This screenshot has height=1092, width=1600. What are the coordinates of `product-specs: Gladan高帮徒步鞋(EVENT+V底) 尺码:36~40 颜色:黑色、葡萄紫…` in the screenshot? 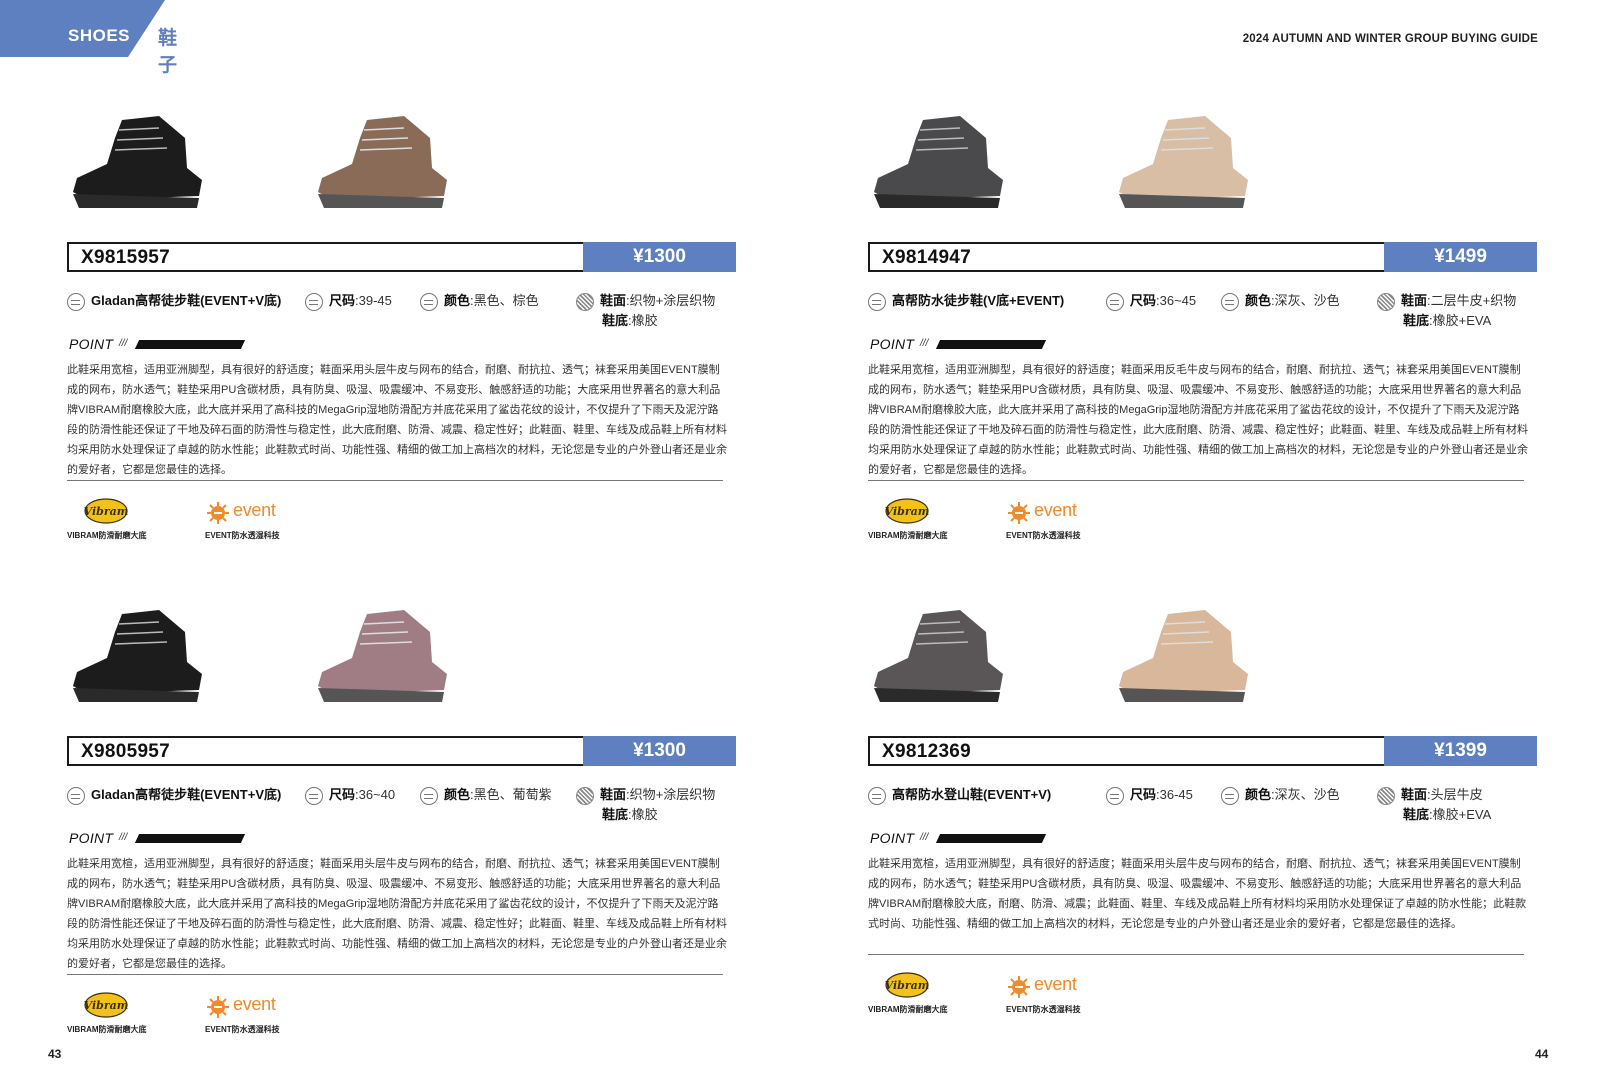 It's located at (401, 805).